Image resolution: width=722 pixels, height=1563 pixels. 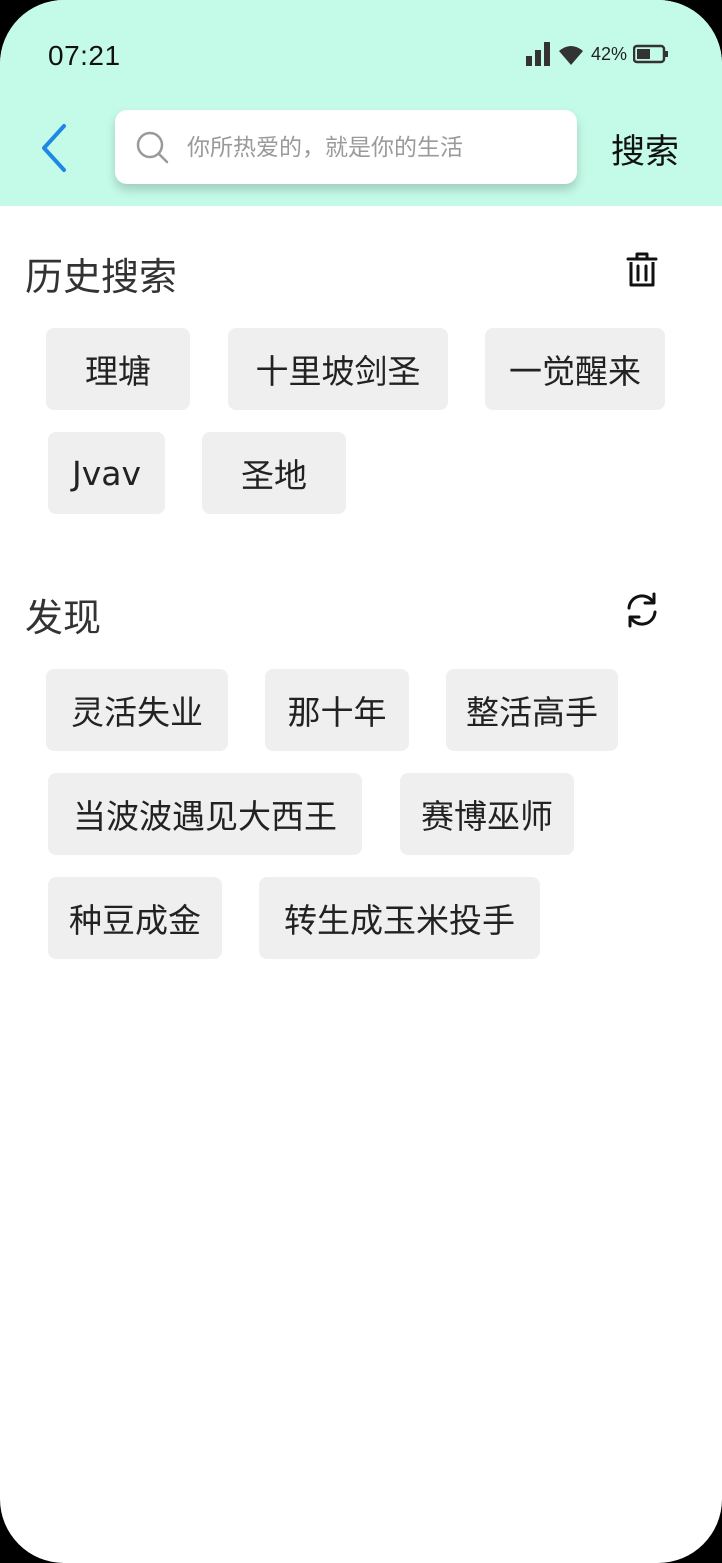 What do you see at coordinates (532, 710) in the screenshot?
I see `discover-chip: 整活高手` at bounding box center [532, 710].